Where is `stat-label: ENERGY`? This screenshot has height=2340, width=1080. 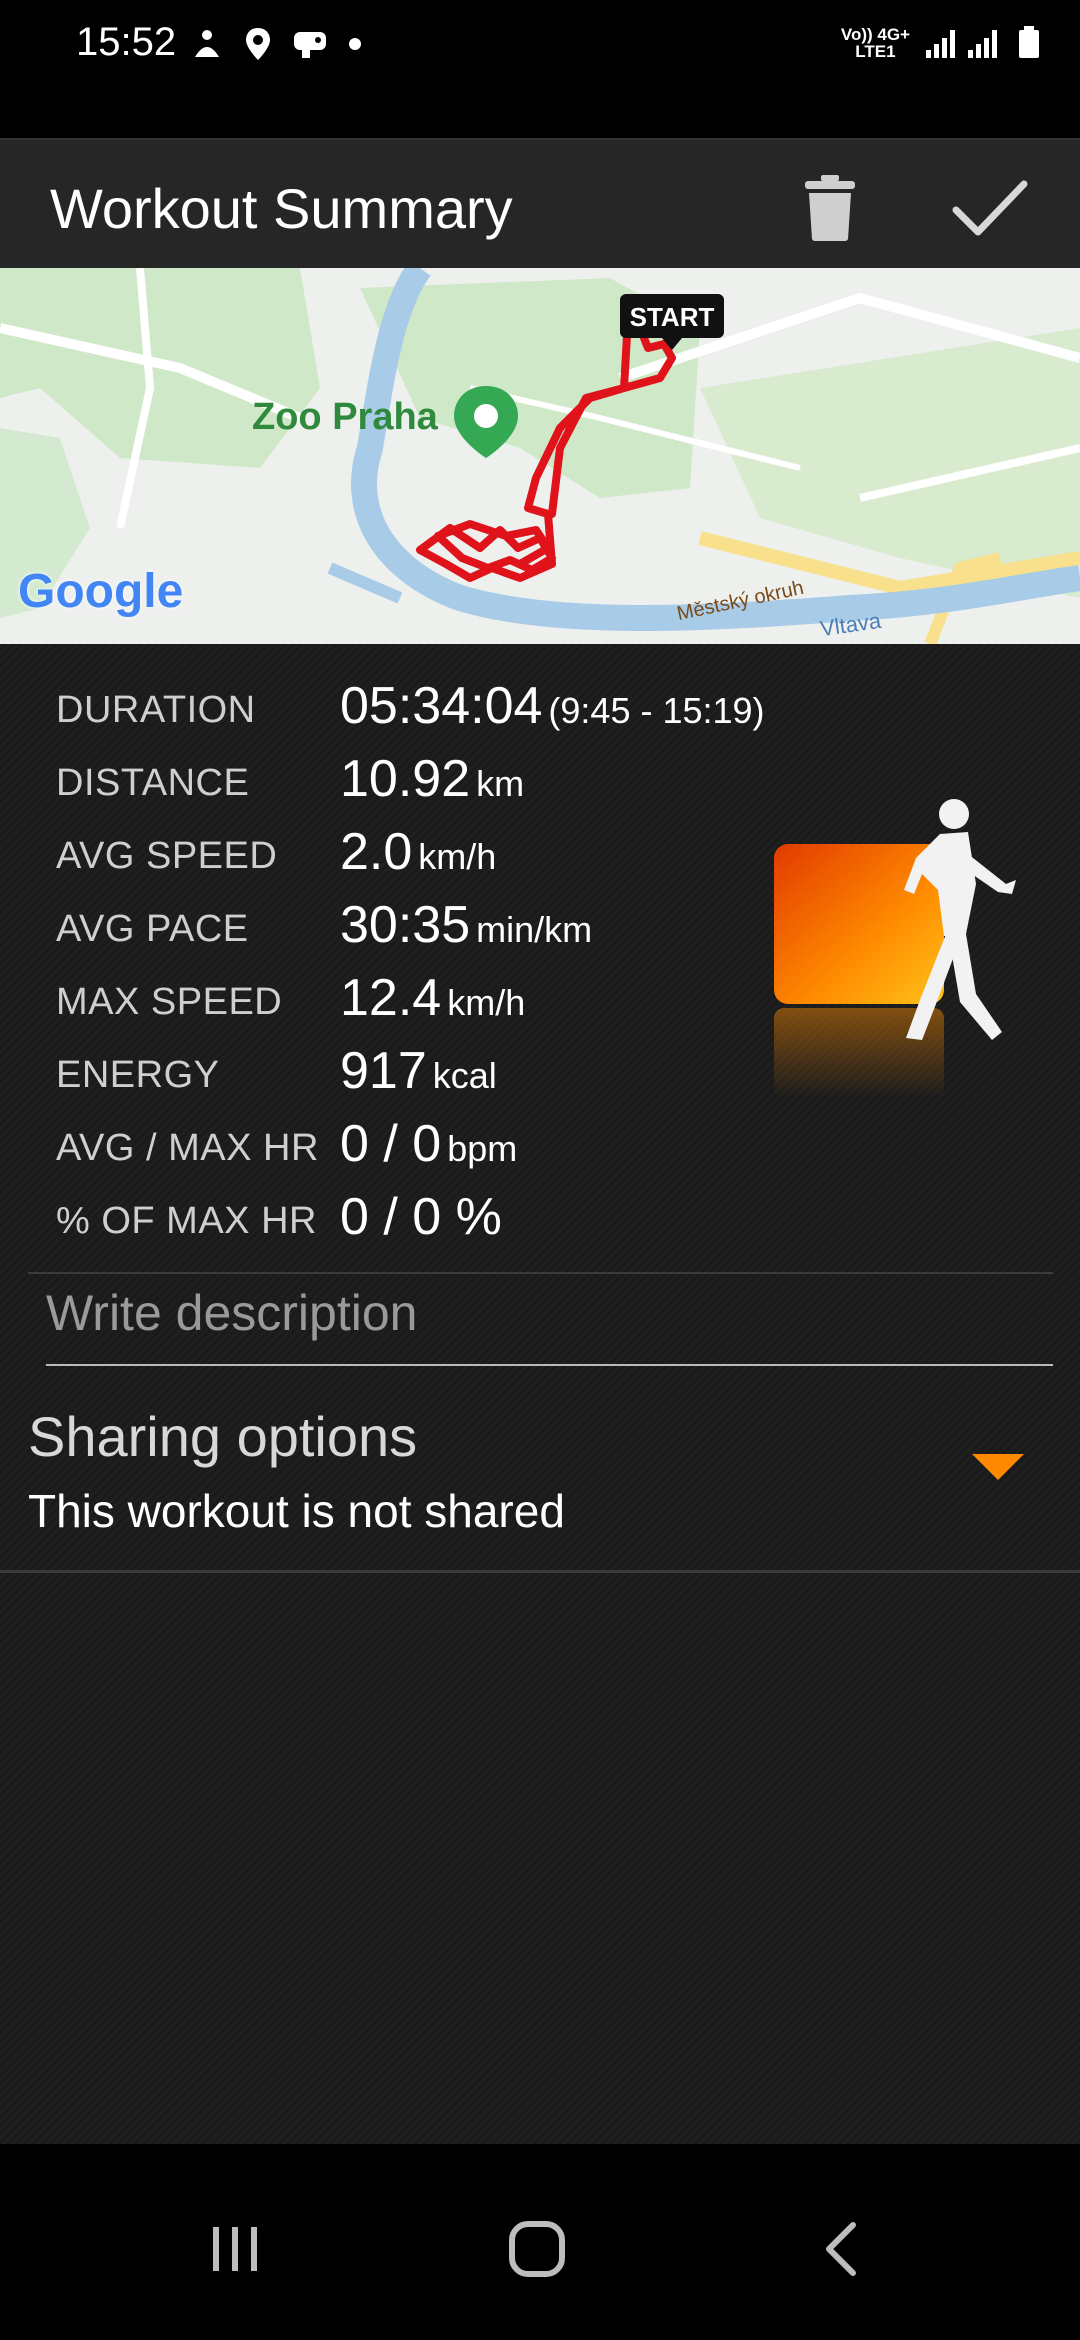 stat-label: ENERGY is located at coordinates (138, 1075).